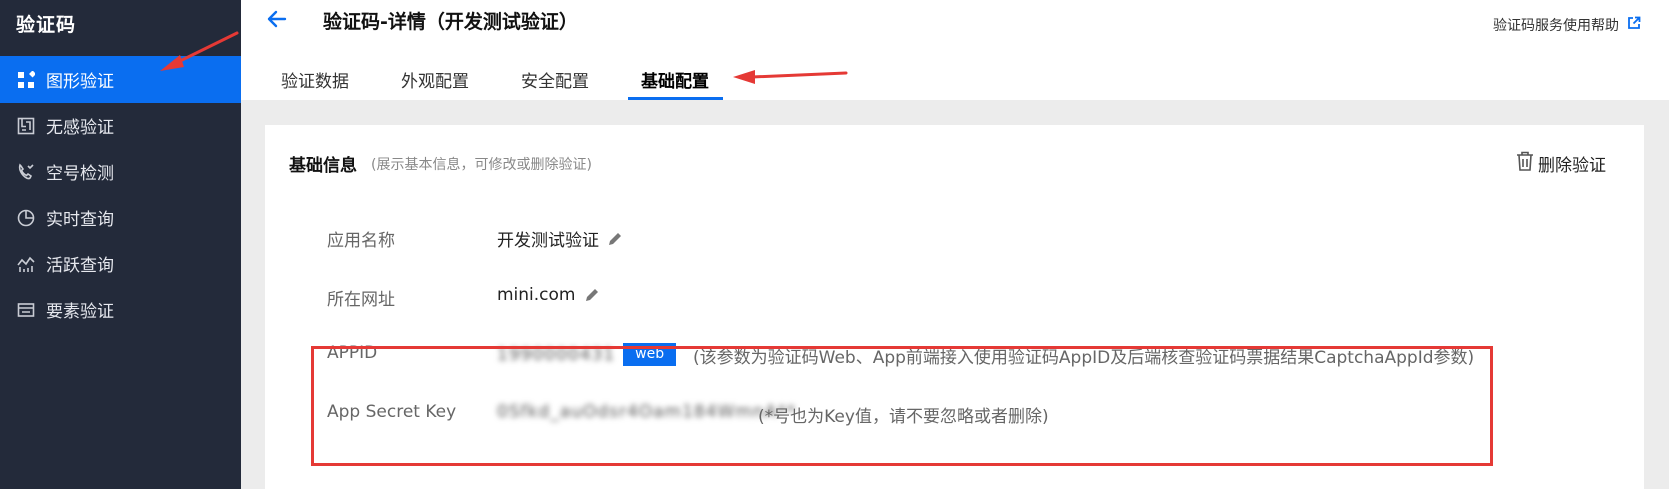 The width and height of the screenshot is (1669, 489). What do you see at coordinates (1634, 25) in the screenshot?
I see `external-link-icon` at bounding box center [1634, 25].